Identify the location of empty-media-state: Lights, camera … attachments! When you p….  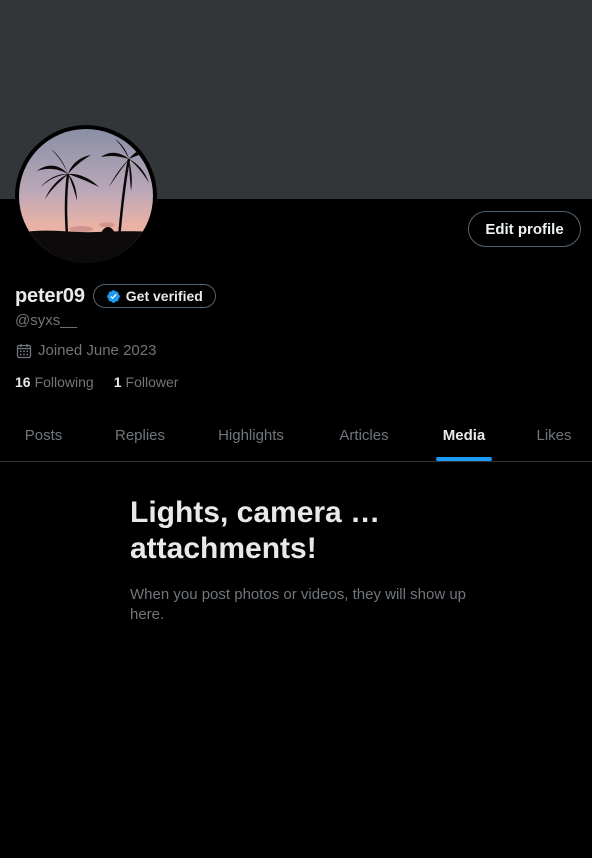
(300, 560).